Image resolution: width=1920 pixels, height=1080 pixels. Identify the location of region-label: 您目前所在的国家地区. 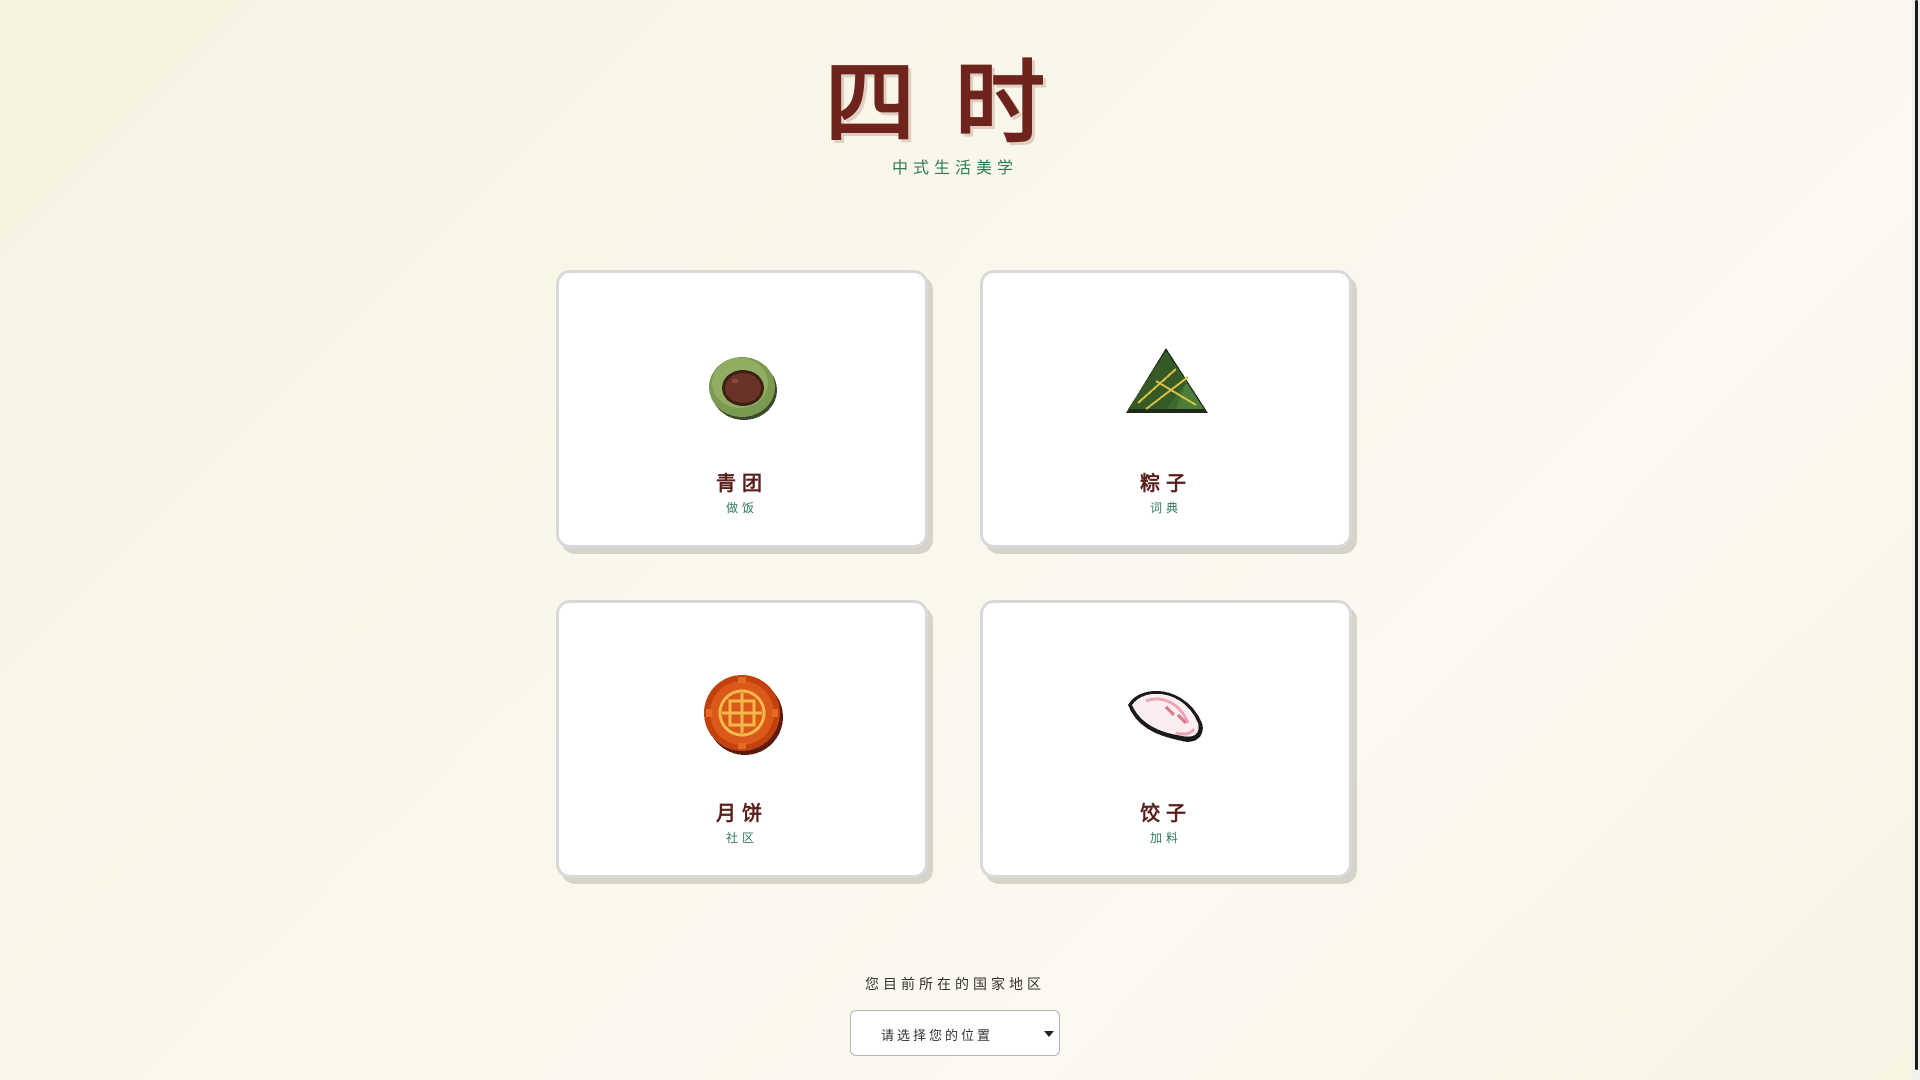
(955, 985).